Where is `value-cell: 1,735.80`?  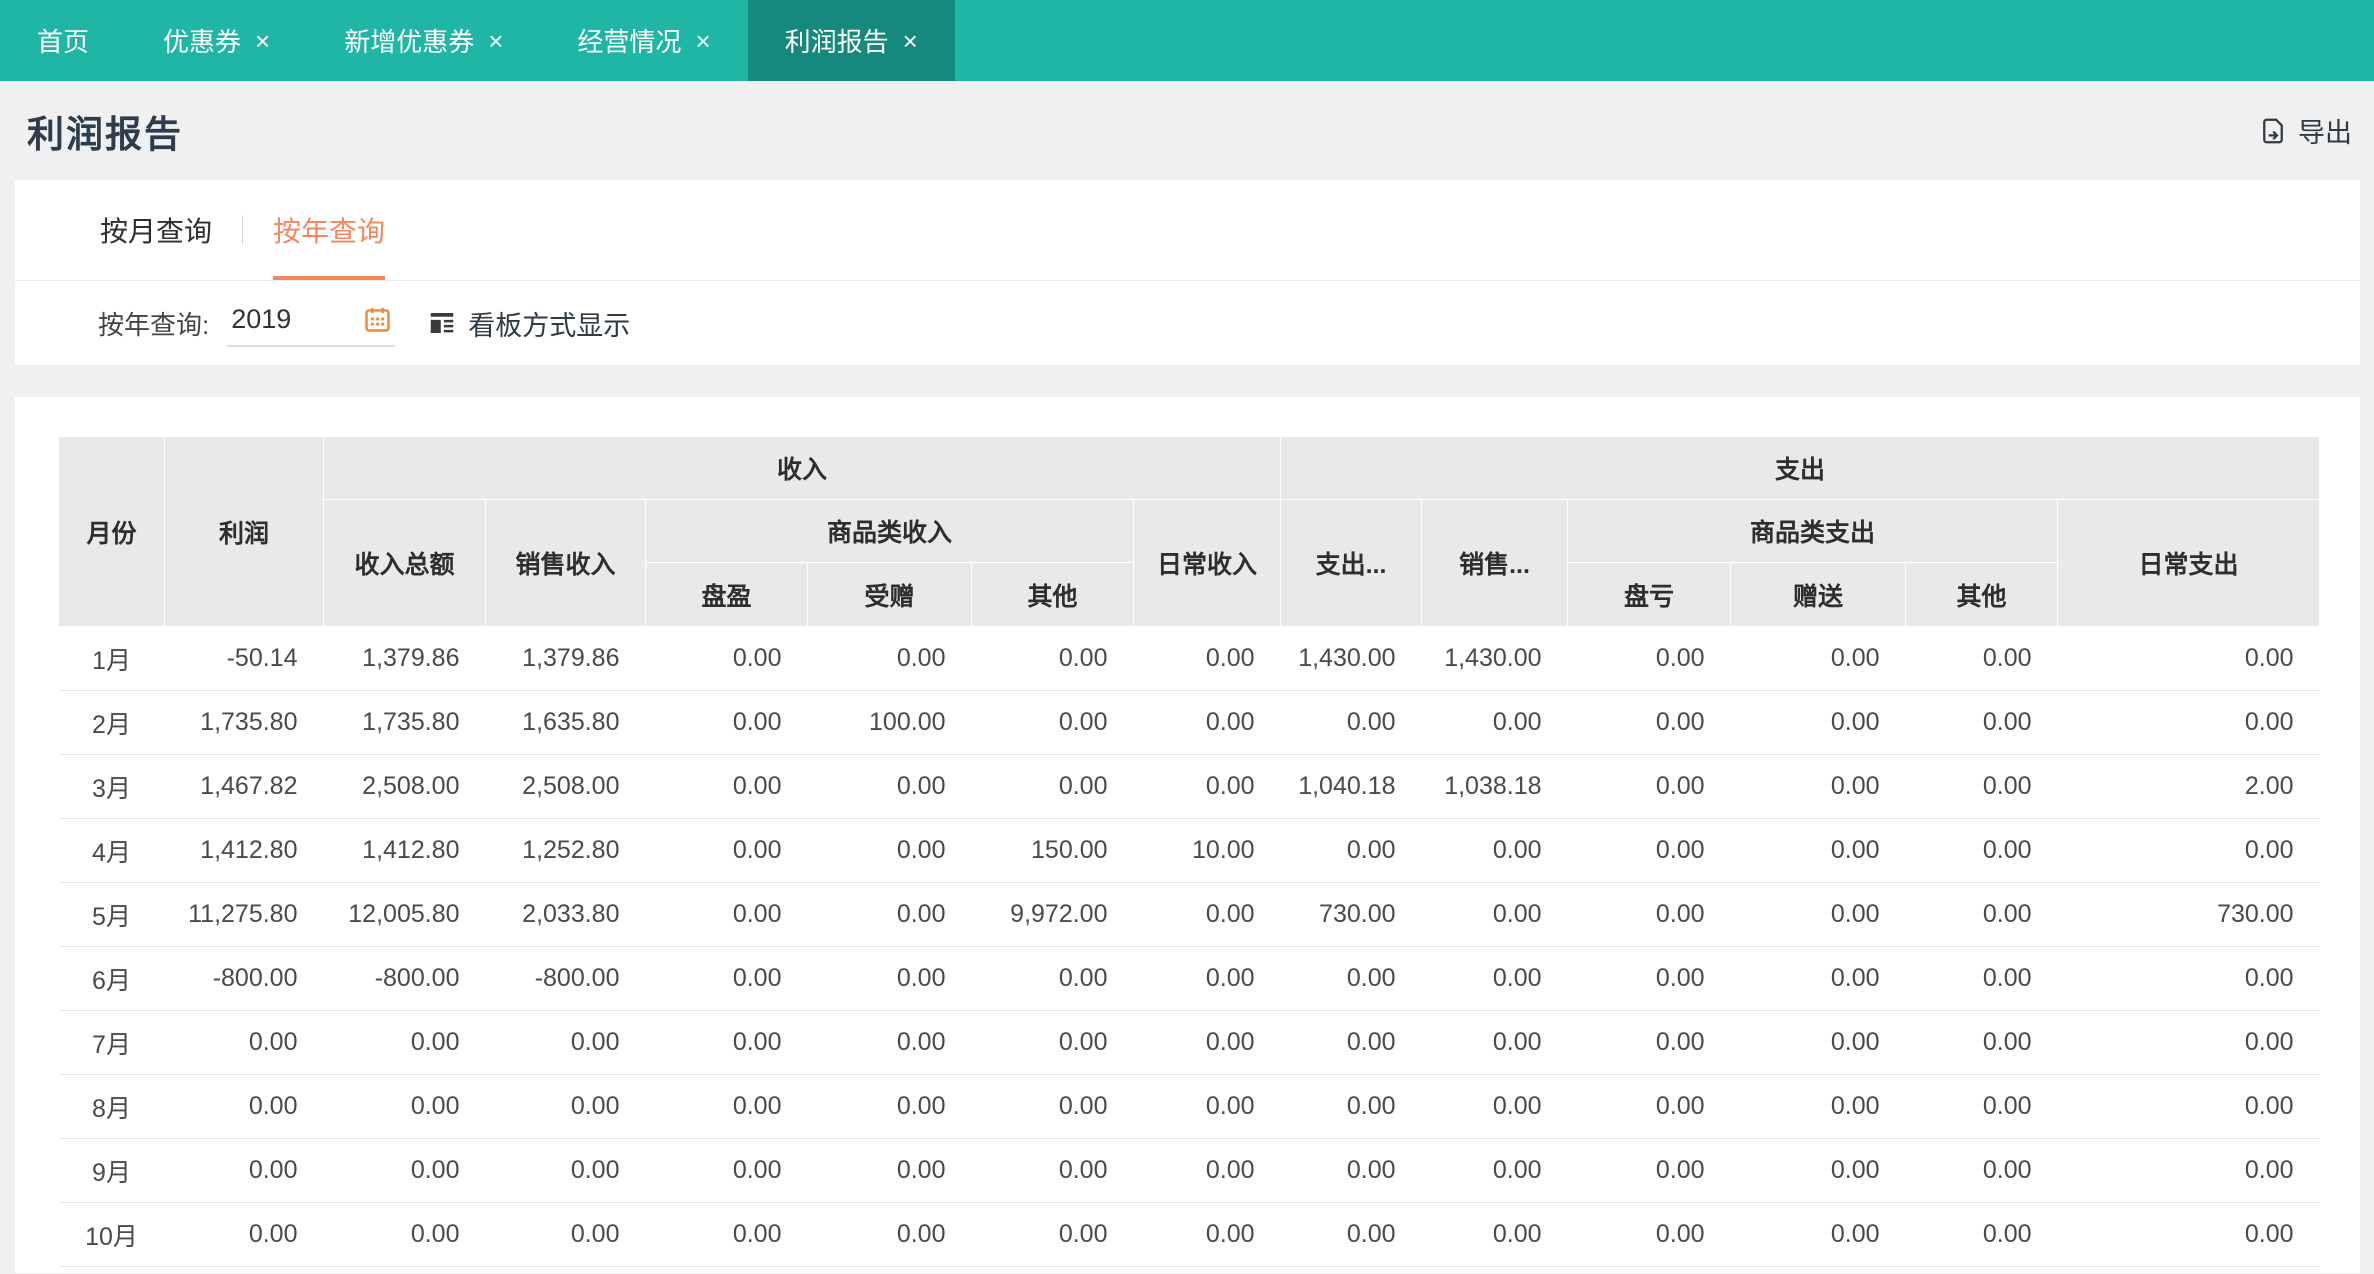
value-cell: 1,735.80 is located at coordinates (404, 722).